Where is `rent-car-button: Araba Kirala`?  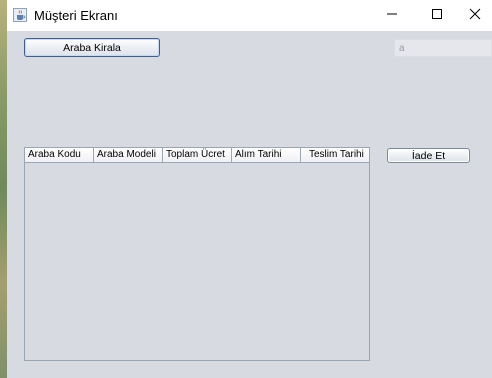
rent-car-button: Araba Kirala is located at coordinates (92, 47).